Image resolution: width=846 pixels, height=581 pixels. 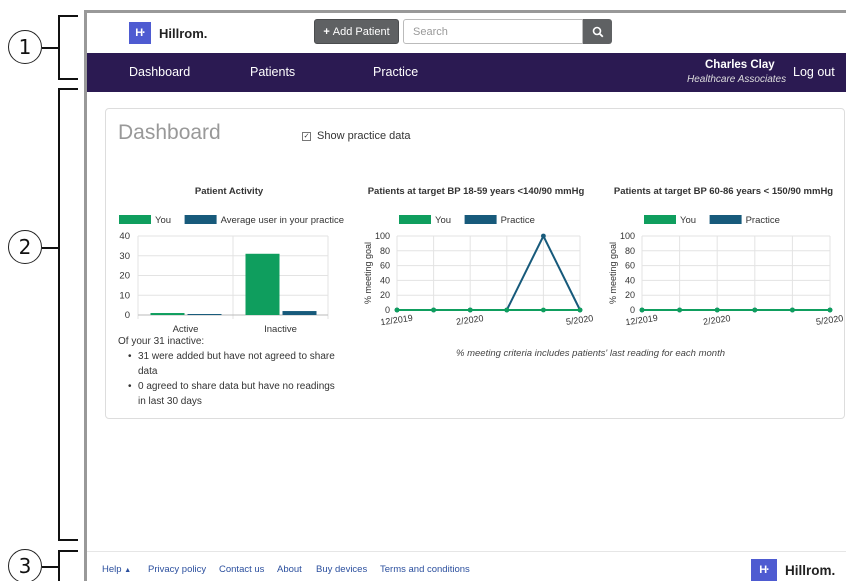 I want to click on search-input, so click(x=493, y=31).